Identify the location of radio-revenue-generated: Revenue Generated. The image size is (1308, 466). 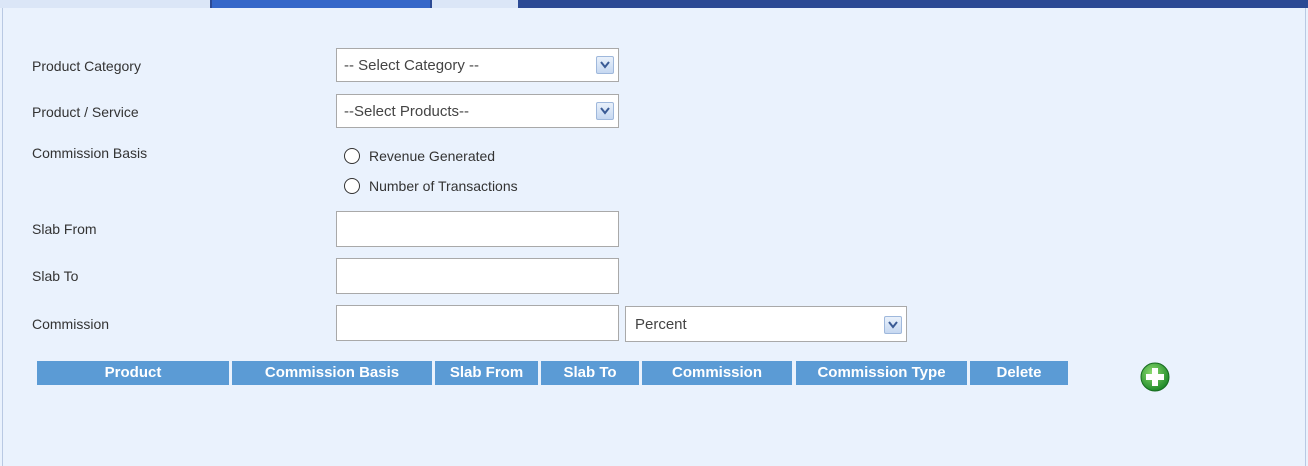
(419, 156).